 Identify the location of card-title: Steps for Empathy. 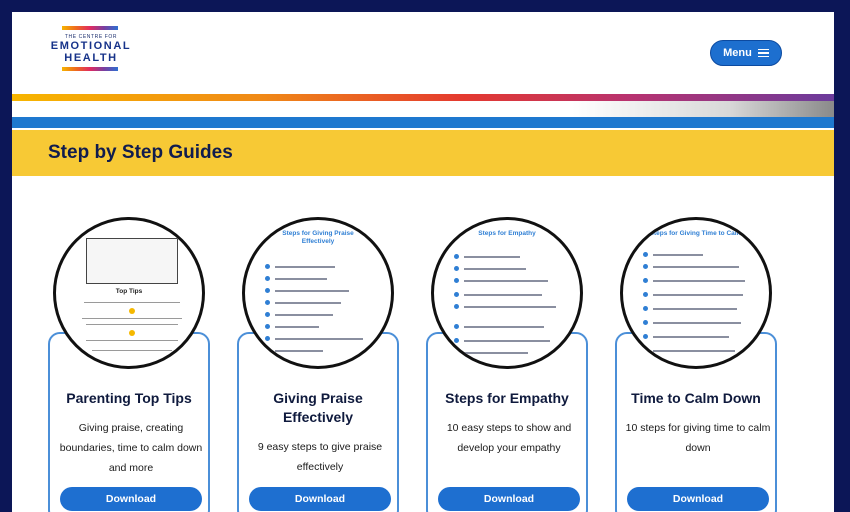
(507, 398).